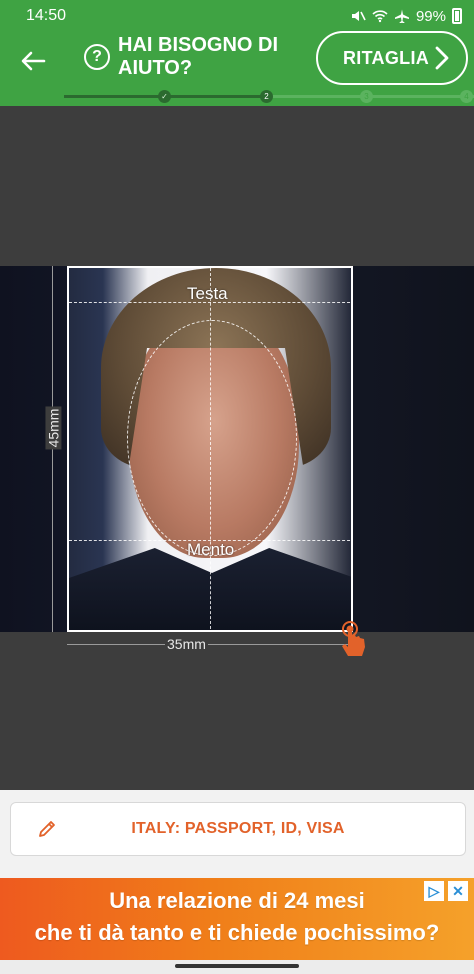 This screenshot has height=974, width=474. I want to click on pencil-icon, so click(47, 829).